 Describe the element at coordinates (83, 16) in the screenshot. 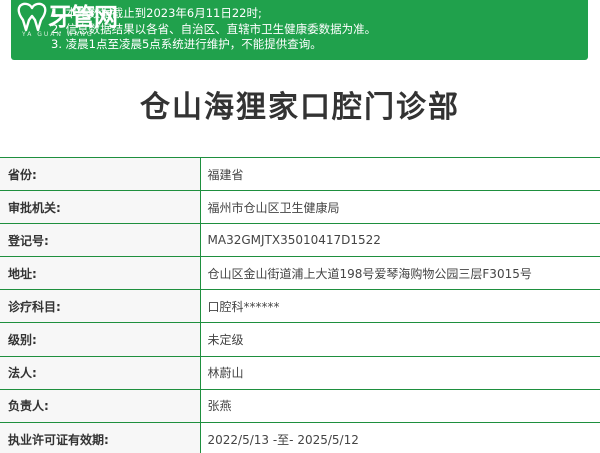

I see `logo-brand: 牙管网` at that location.